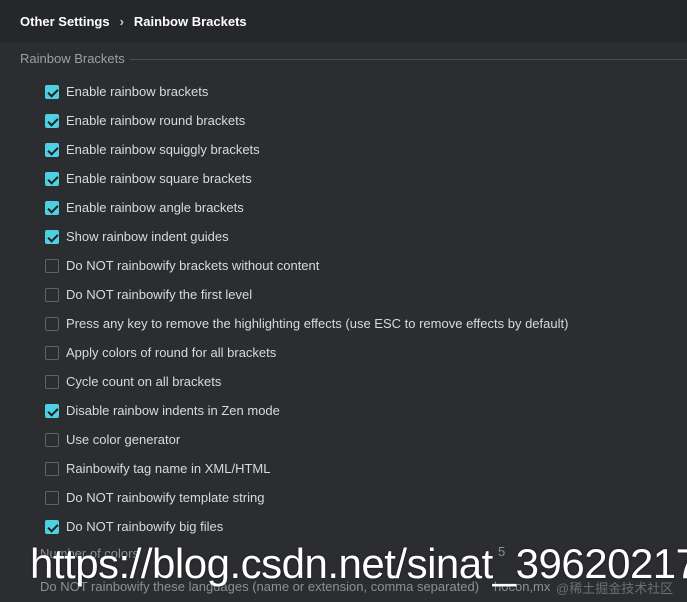  I want to click on option-cycle-count: Cycle count on all brackets, so click(365, 381).